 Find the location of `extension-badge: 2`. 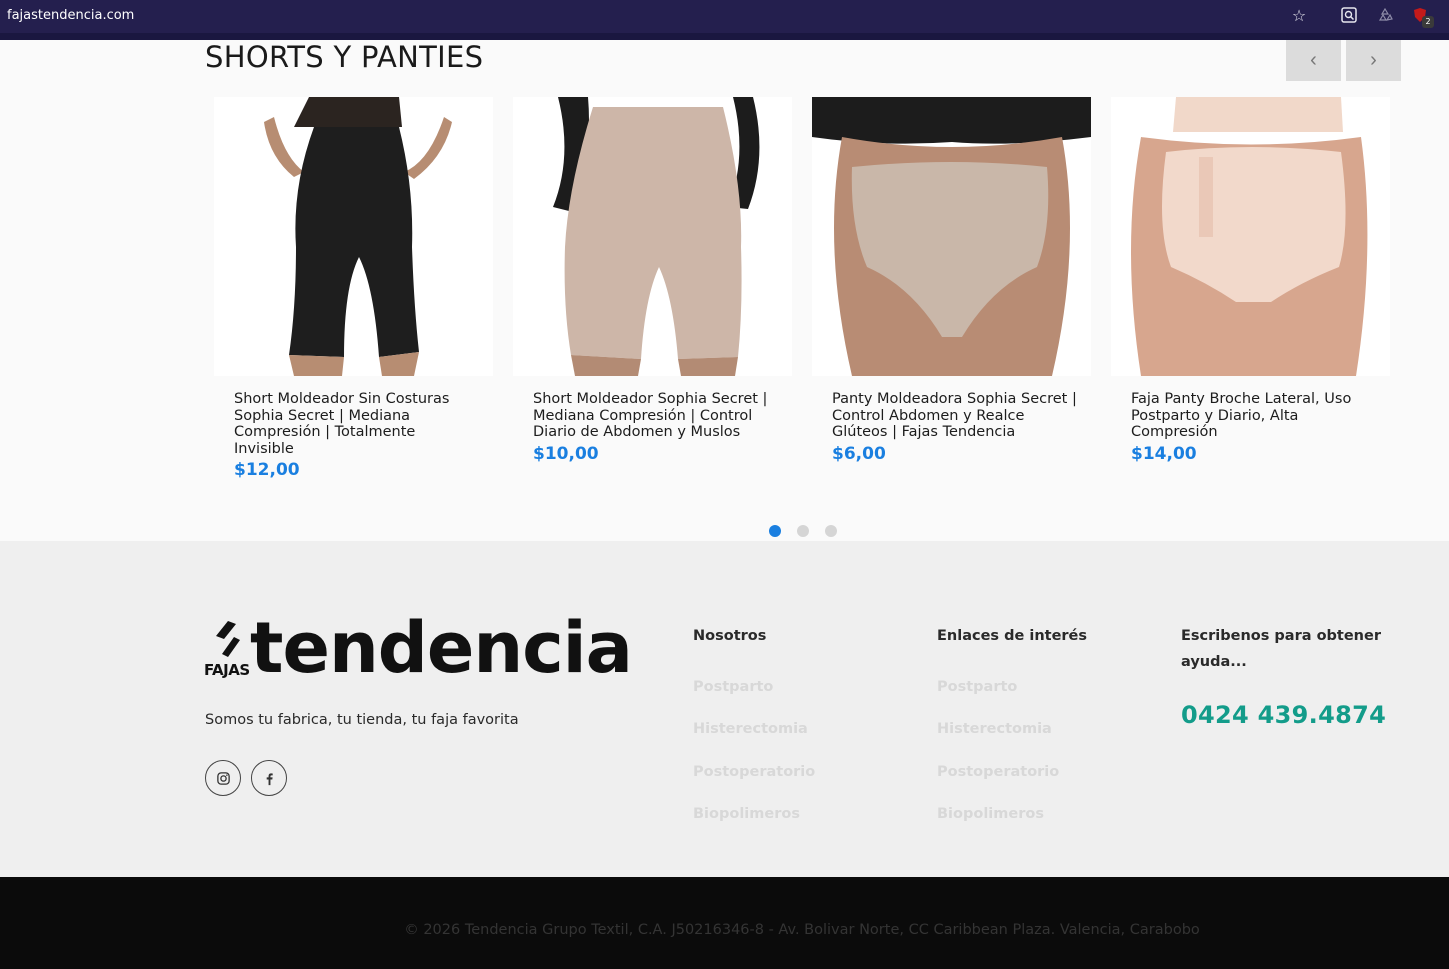

extension-badge: 2 is located at coordinates (1428, 22).